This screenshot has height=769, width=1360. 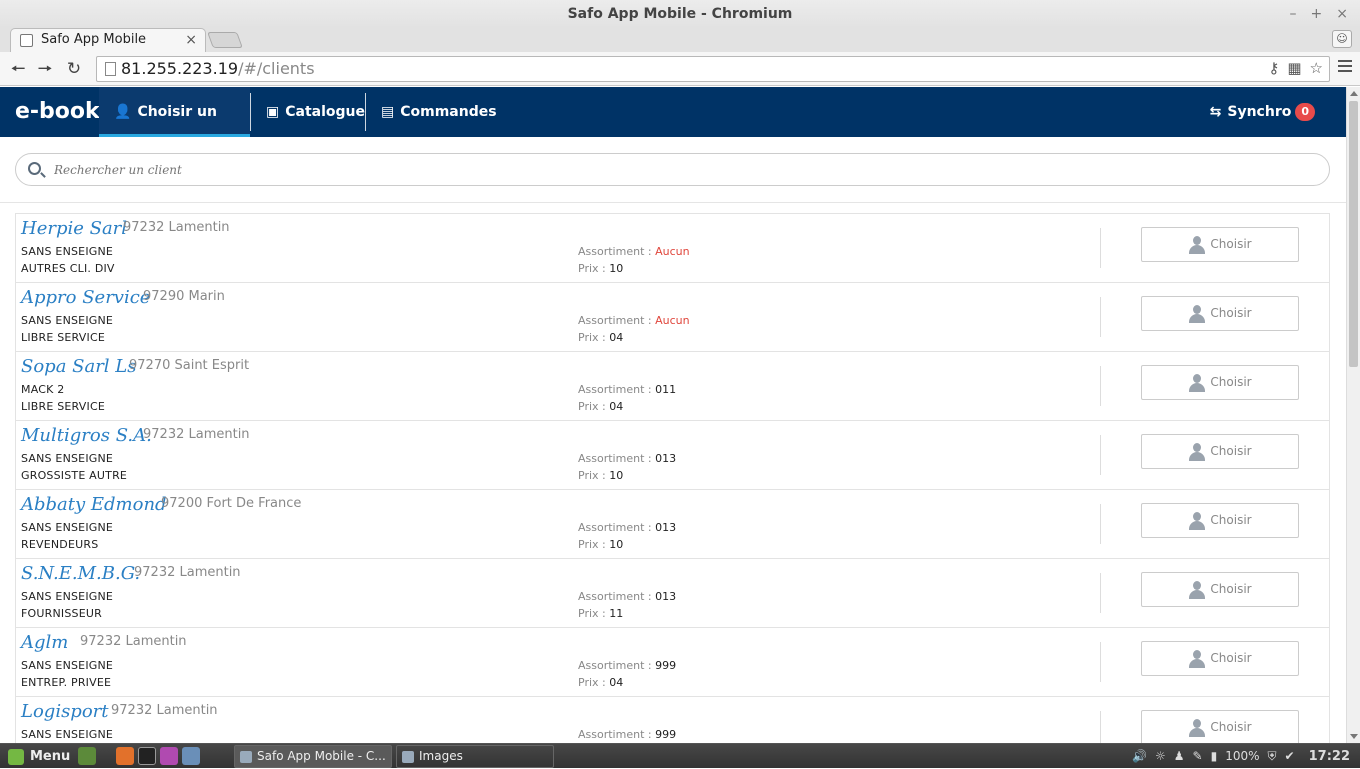 What do you see at coordinates (1342, 39) in the screenshot?
I see `profile-icon: ☺` at bounding box center [1342, 39].